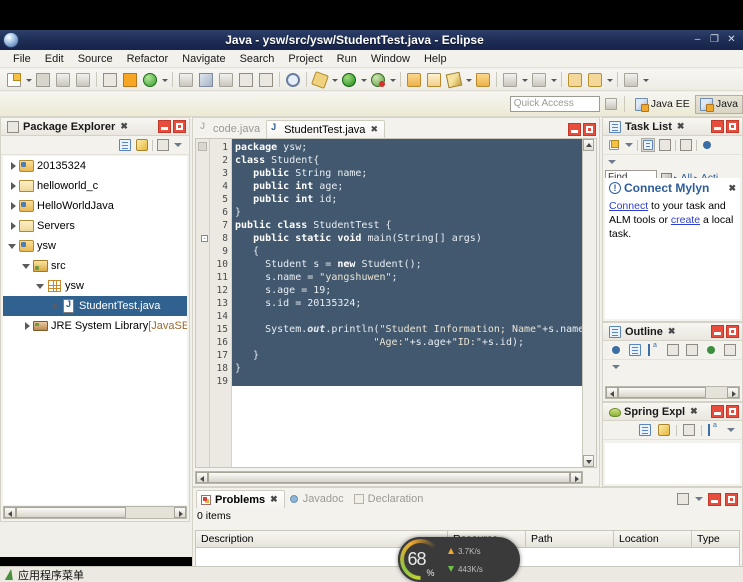 The image size is (743, 582). Describe the element at coordinates (454, 80) in the screenshot. I see `java-edit-icon` at that location.